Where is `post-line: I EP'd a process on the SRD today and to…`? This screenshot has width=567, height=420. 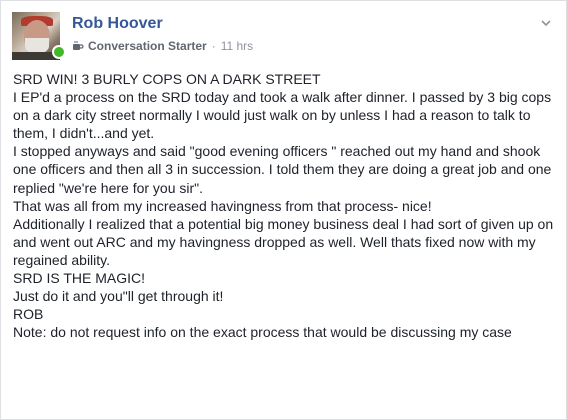 post-line: I EP'd a process on the SRD today and to… is located at coordinates (282, 115).